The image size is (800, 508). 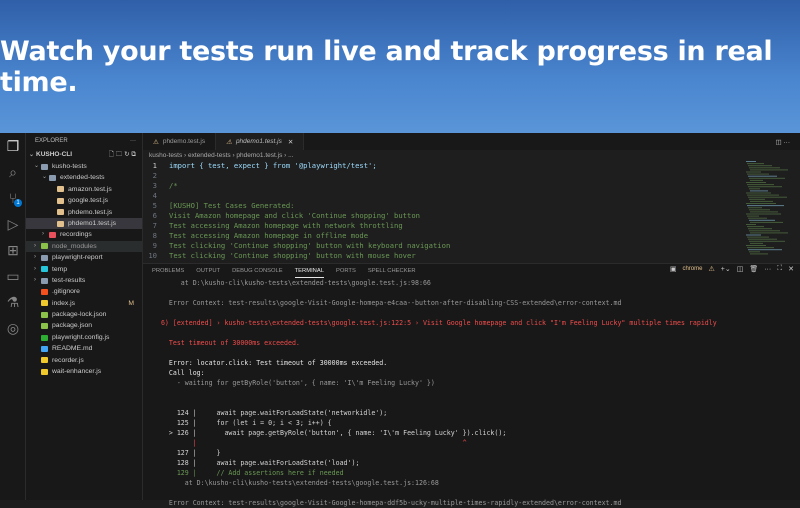 I want to click on file-tree-item: › test-results, so click(x=84, y=280).